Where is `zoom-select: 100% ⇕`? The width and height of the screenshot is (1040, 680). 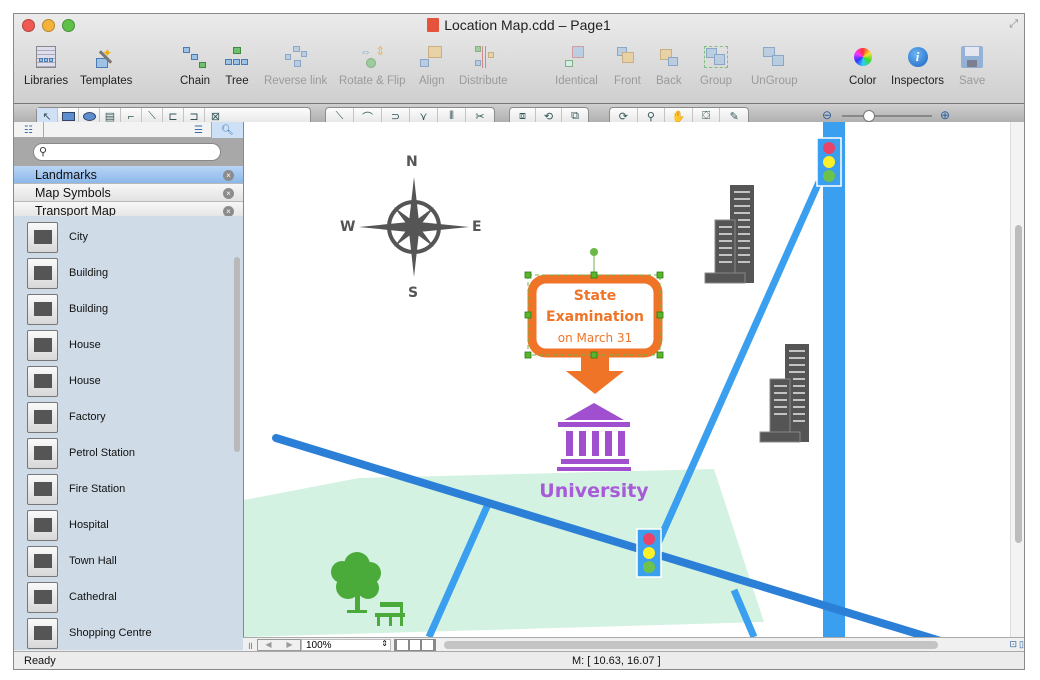 zoom-select: 100% ⇕ is located at coordinates (346, 644).